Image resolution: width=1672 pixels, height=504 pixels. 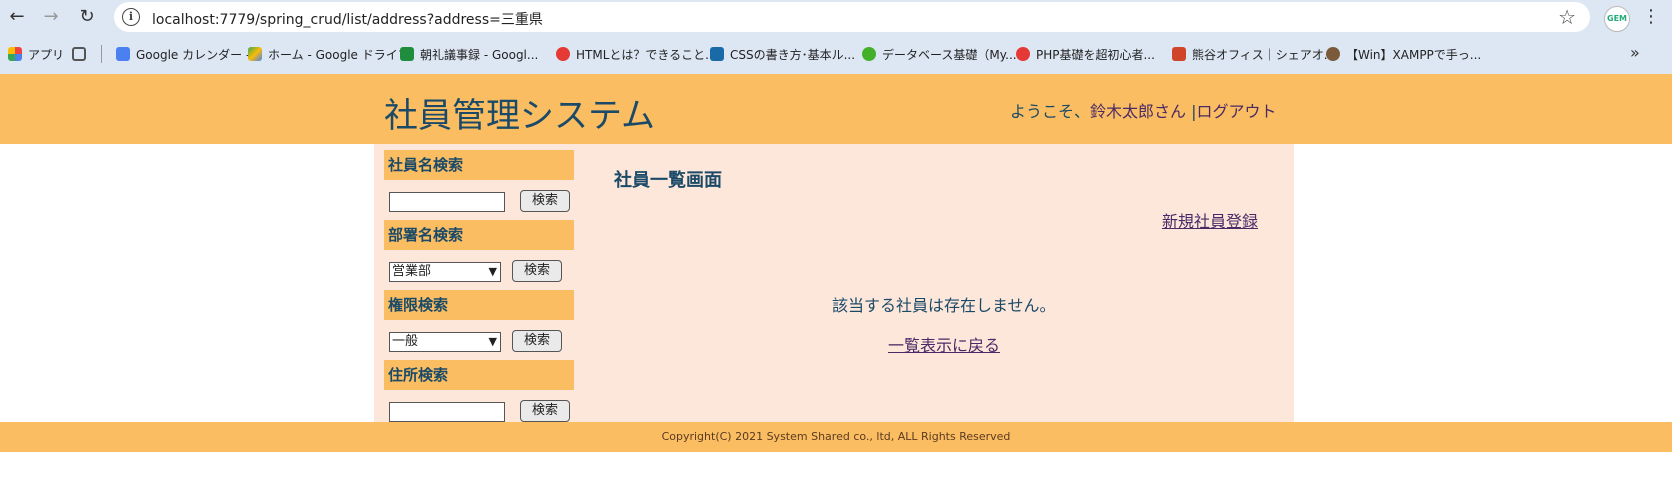 I want to click on name-search-button: 検索, so click(x=545, y=201).